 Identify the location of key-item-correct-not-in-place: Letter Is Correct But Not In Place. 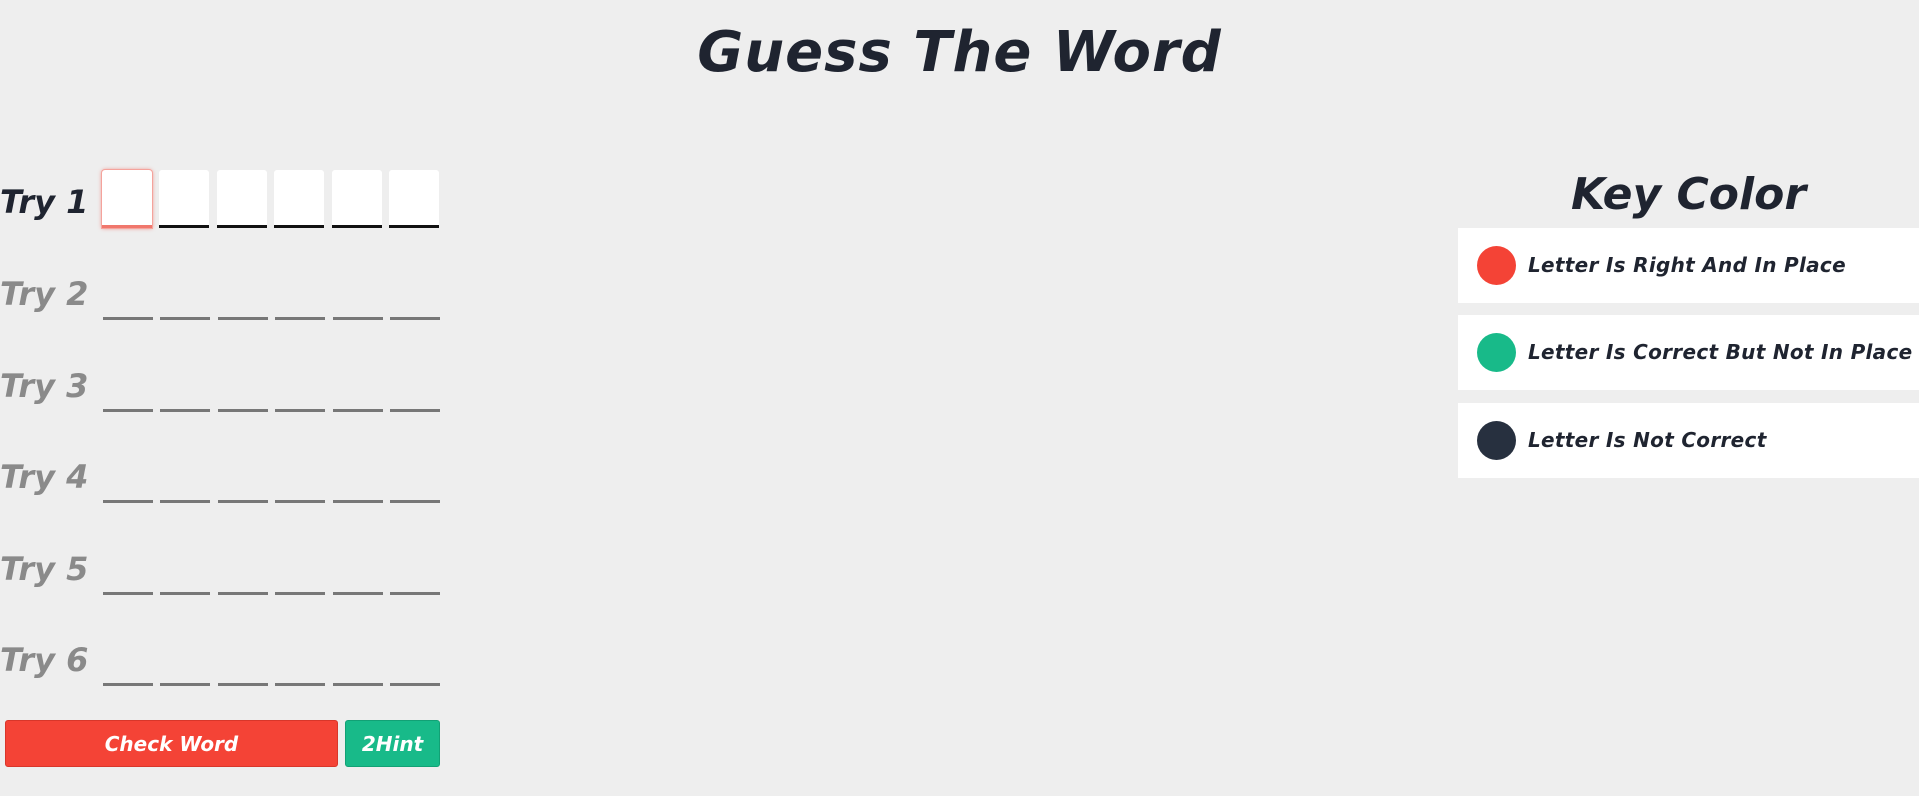
(1688, 352).